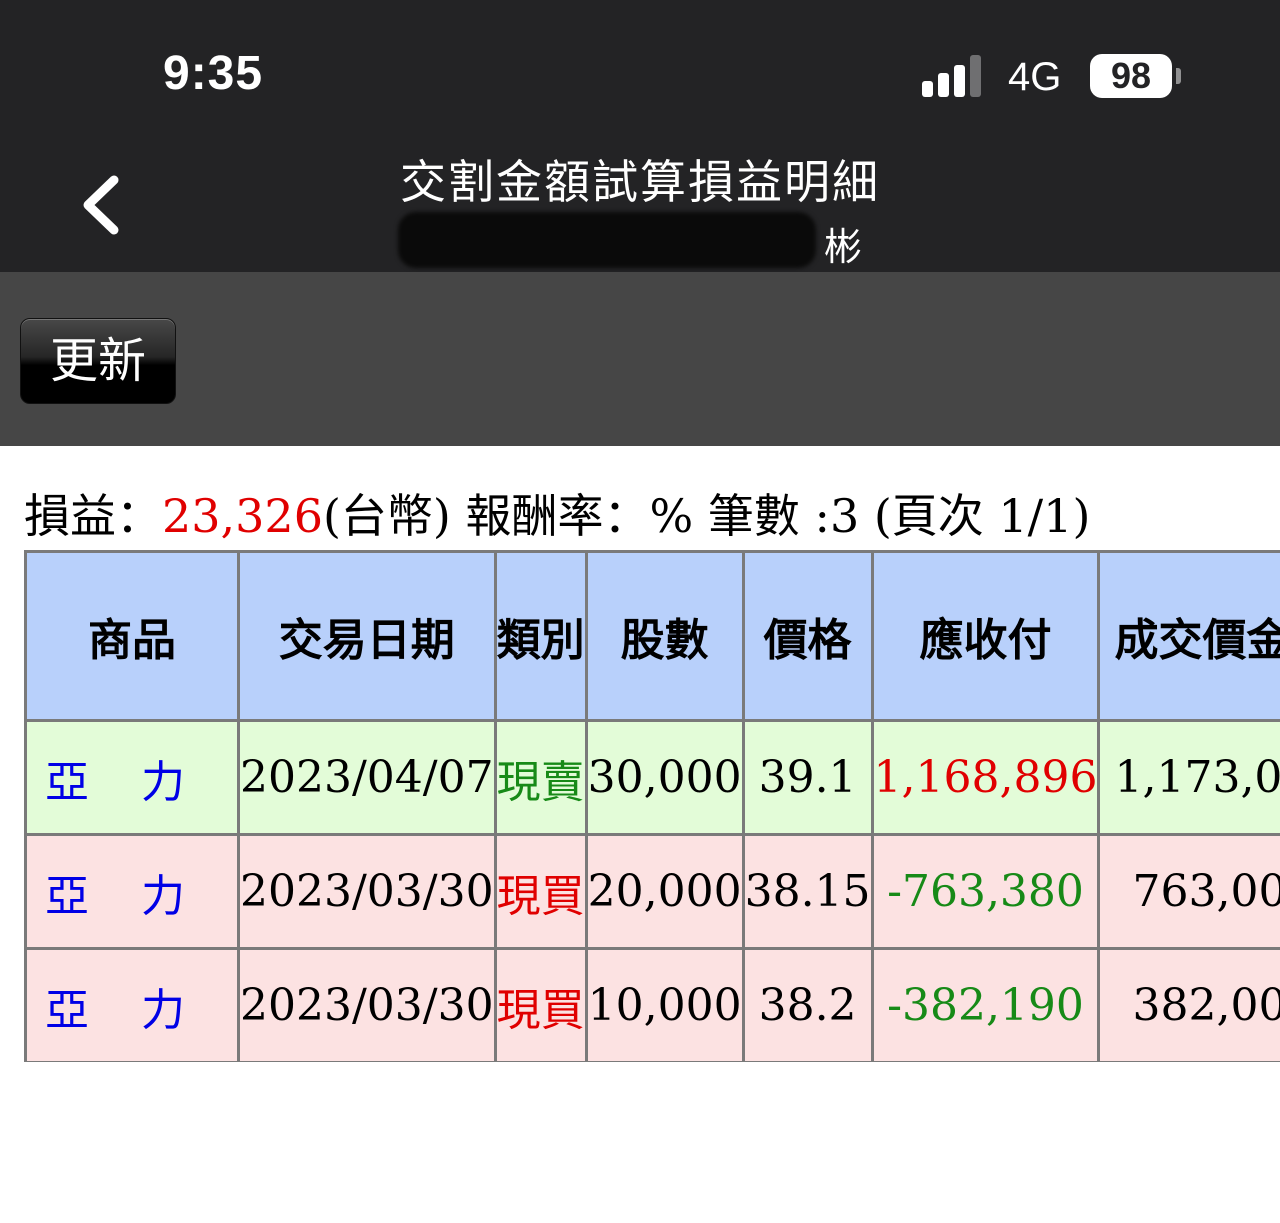 The height and width of the screenshot is (1223, 1280). Describe the element at coordinates (809, 779) in the screenshot. I see `price-cell: 39.1` at that location.